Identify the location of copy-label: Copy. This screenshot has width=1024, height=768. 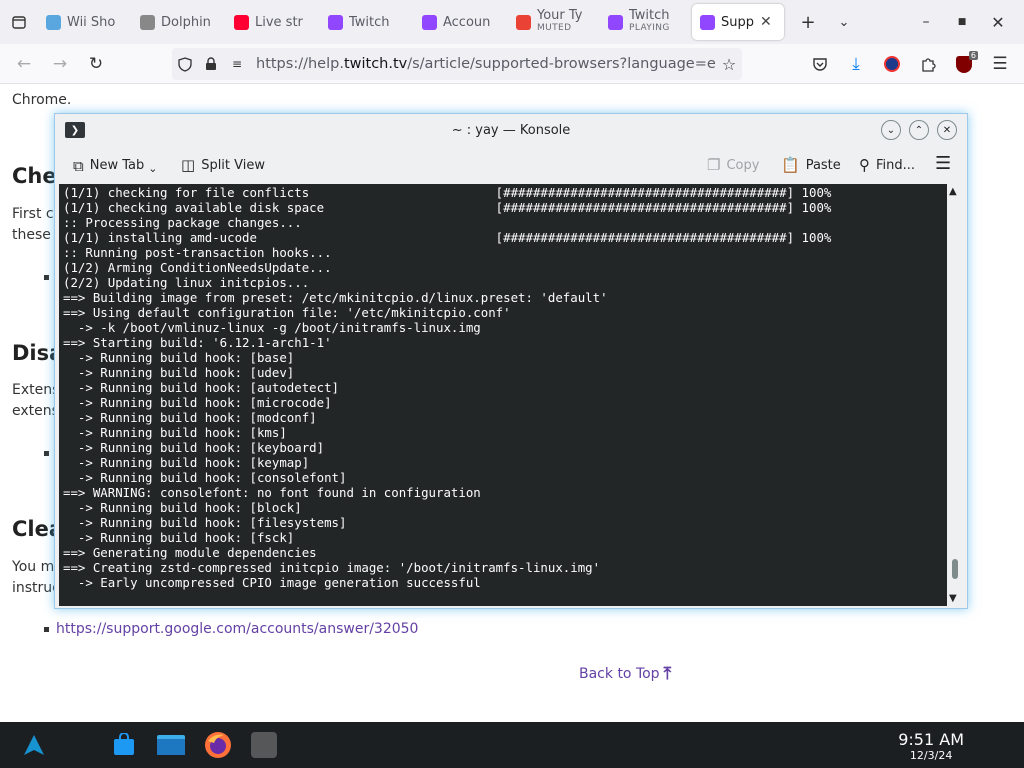
(743, 165).